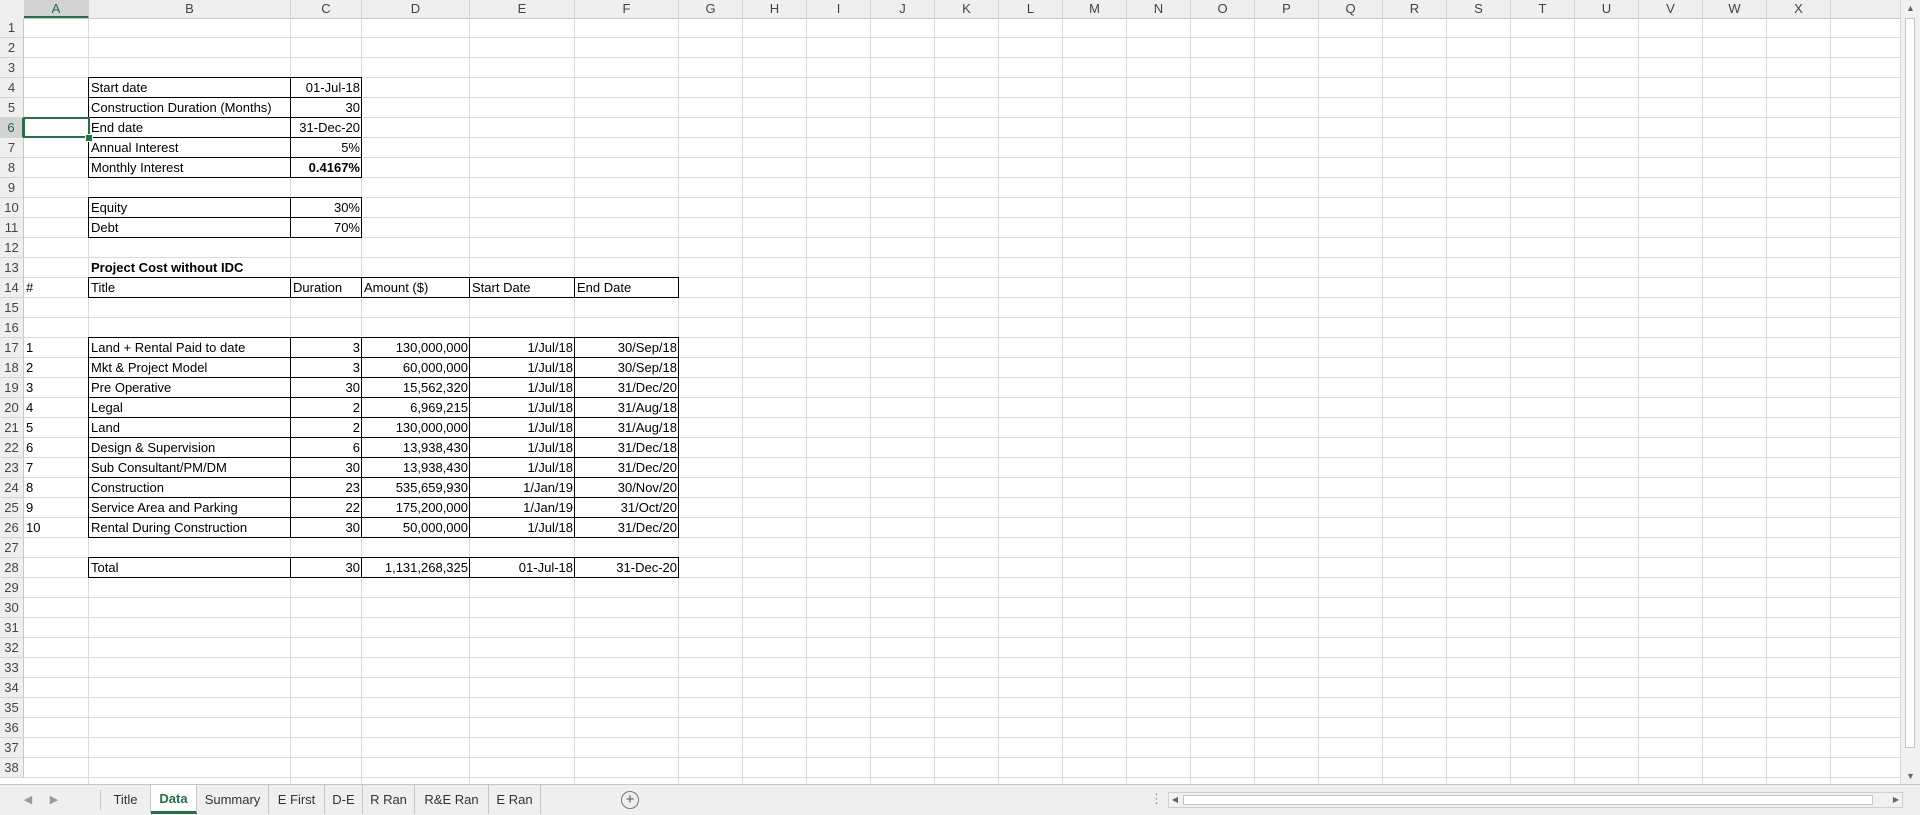 This screenshot has height=815, width=1920. I want to click on param-value: 01-Jul-18, so click(326, 88).